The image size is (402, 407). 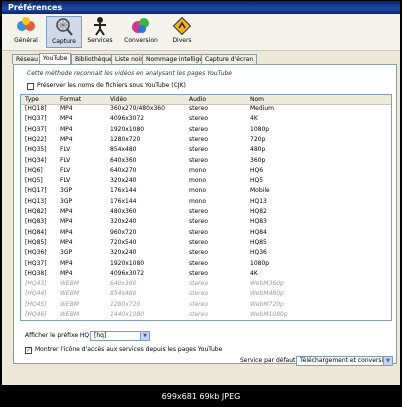 I want to click on table-row: [HQ84] MP4 960x720 stereo HQ84, so click(x=206, y=233).